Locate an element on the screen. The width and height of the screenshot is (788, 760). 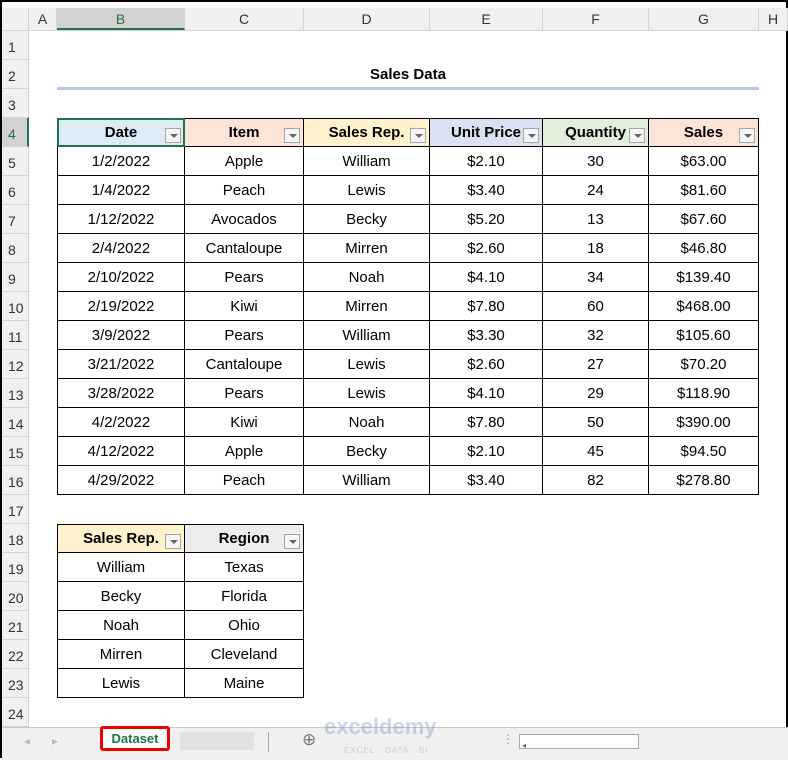
row-header-4: 4 is located at coordinates (15, 132).